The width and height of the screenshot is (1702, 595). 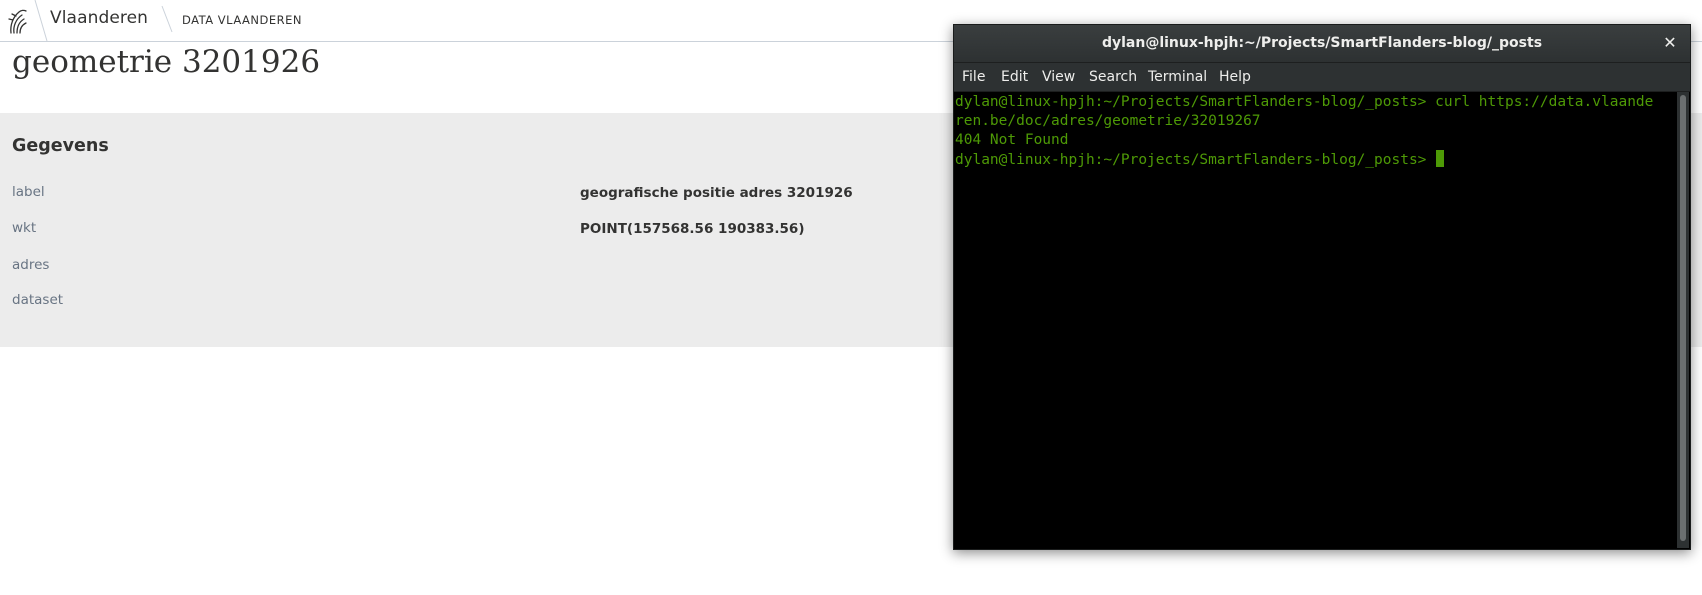 I want to click on page-title: geometrie 3201926, so click(x=166, y=62).